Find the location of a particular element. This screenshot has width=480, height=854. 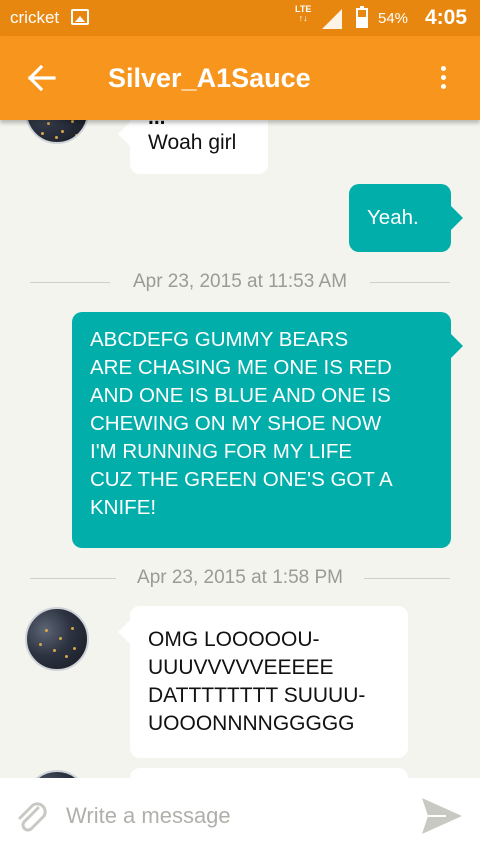

message-text: Yeah. is located at coordinates (393, 217).